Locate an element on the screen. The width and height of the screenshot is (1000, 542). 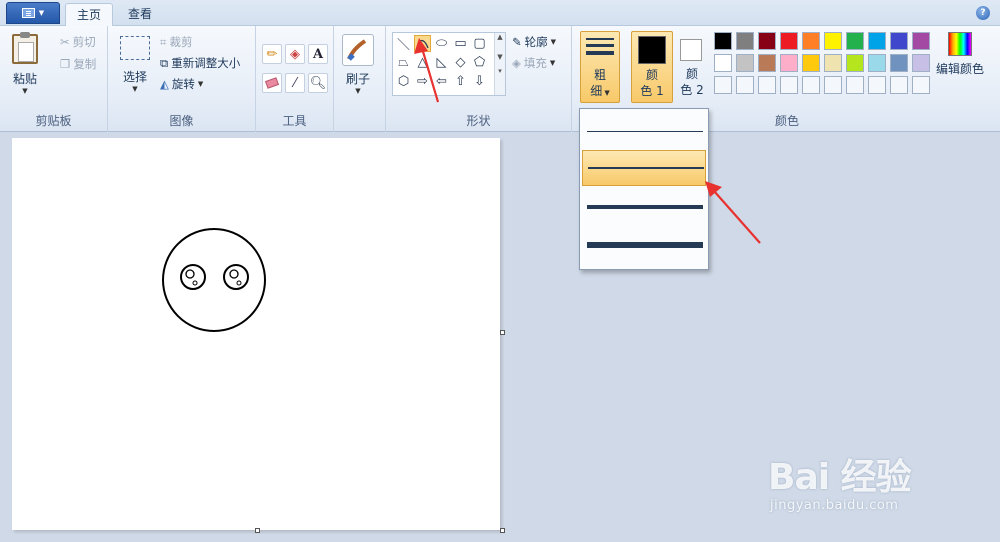
color-picker-icon: ⁄ is located at coordinates (295, 83).